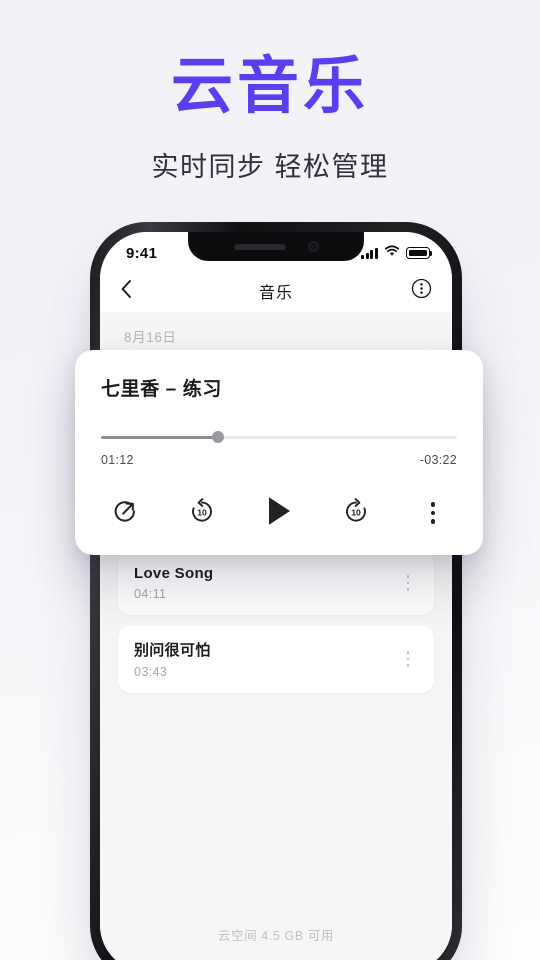  What do you see at coordinates (259, 246) in the screenshot?
I see `earpiece-speaker-icon` at bounding box center [259, 246].